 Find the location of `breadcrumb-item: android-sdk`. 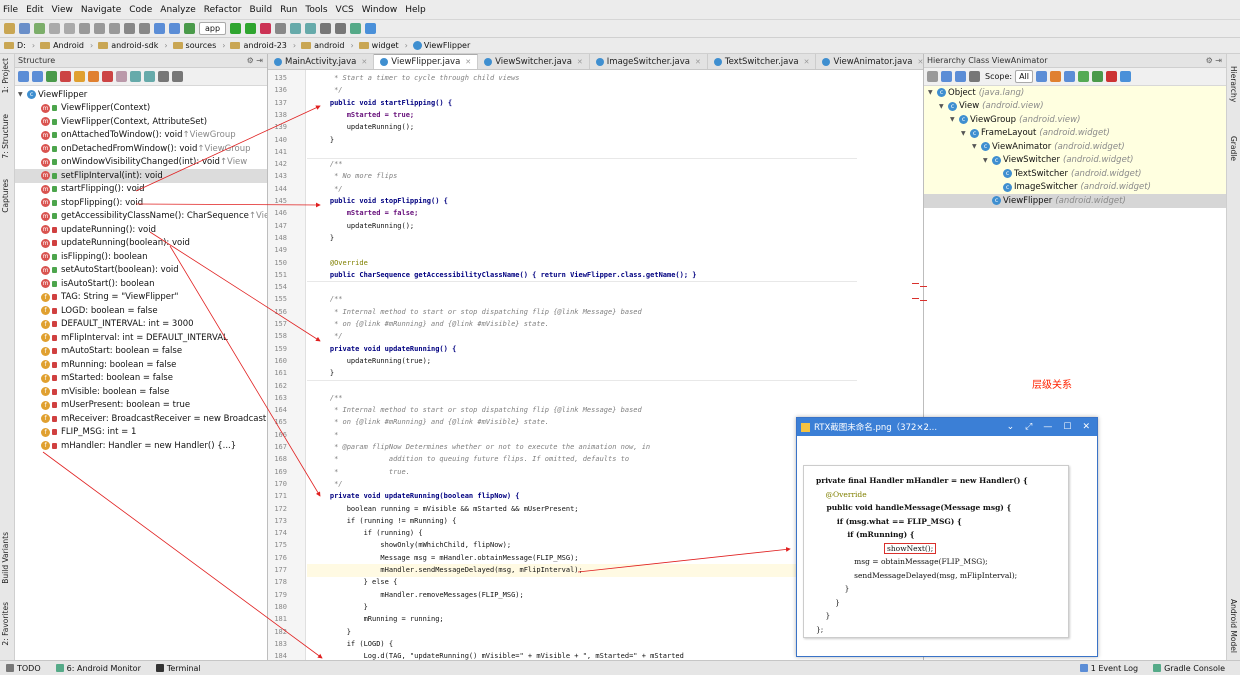

breadcrumb-item: android-sdk is located at coordinates (128, 45).